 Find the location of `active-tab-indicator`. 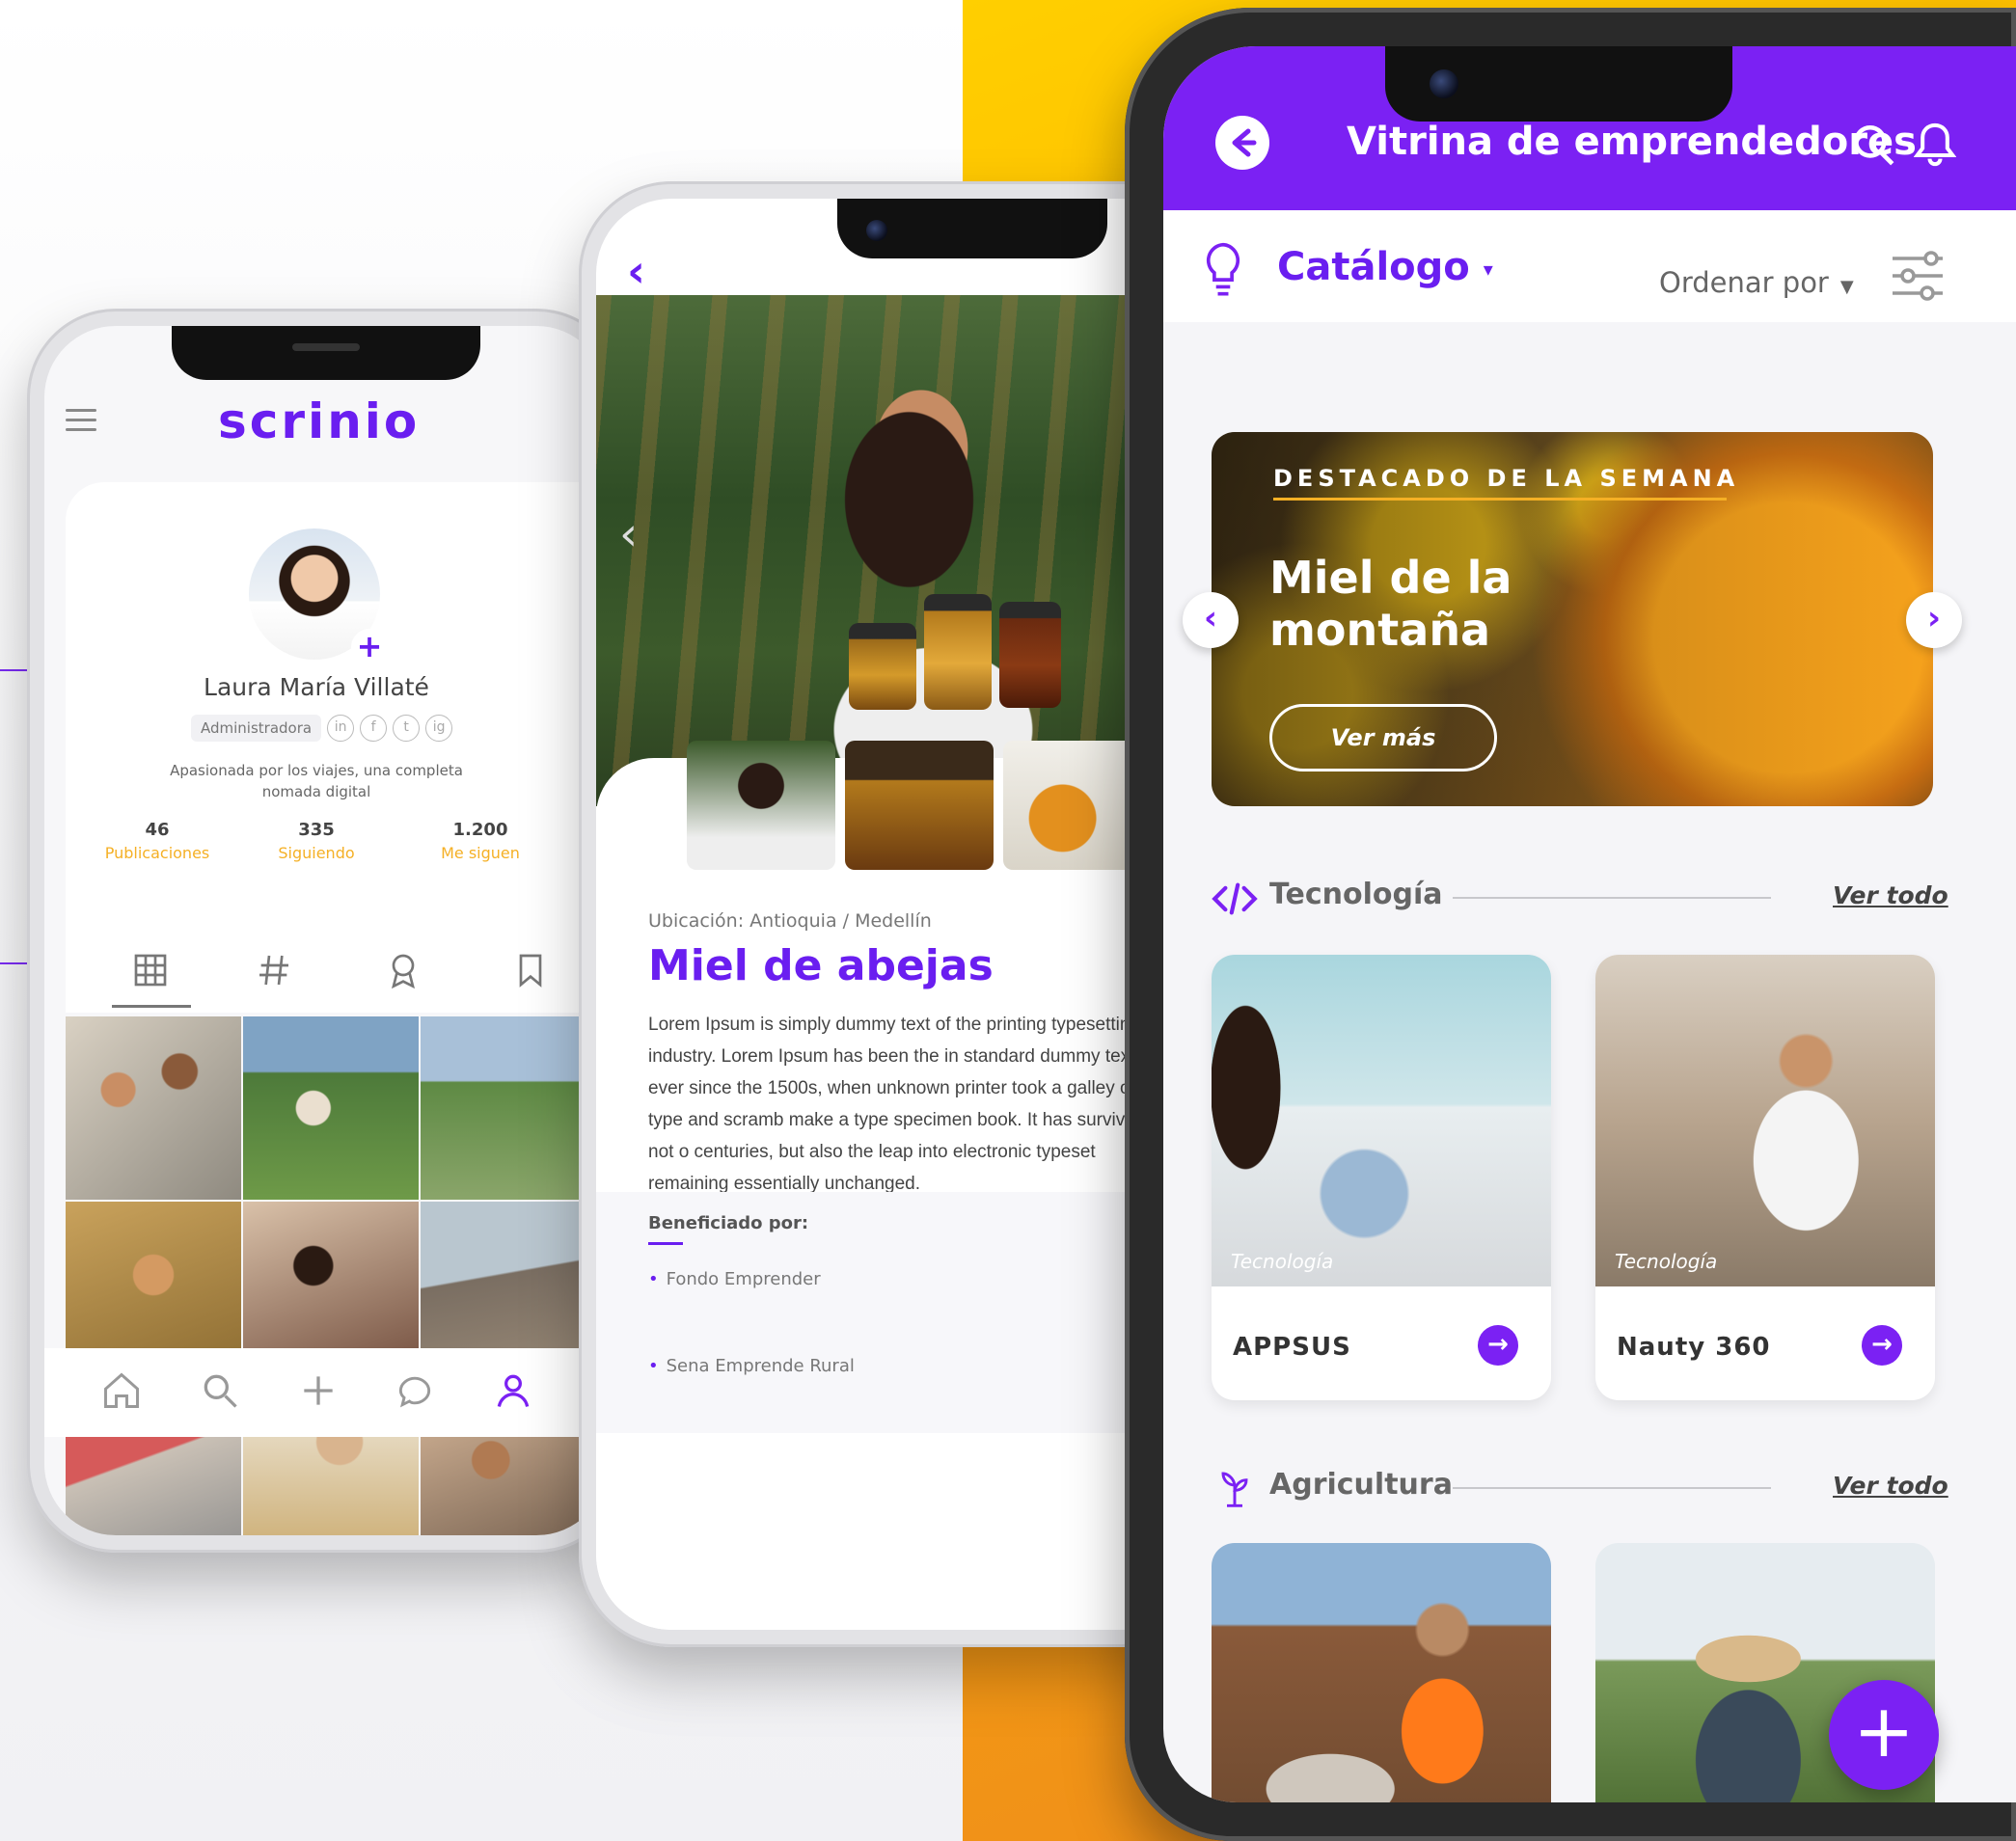

active-tab-indicator is located at coordinates (152, 1006).